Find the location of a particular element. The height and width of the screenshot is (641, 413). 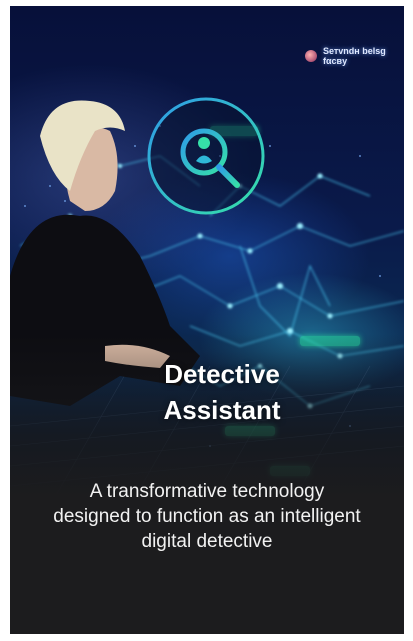

screen-profile-tag: Sетvndн belsg fαcвy is located at coordinates (349, 56).